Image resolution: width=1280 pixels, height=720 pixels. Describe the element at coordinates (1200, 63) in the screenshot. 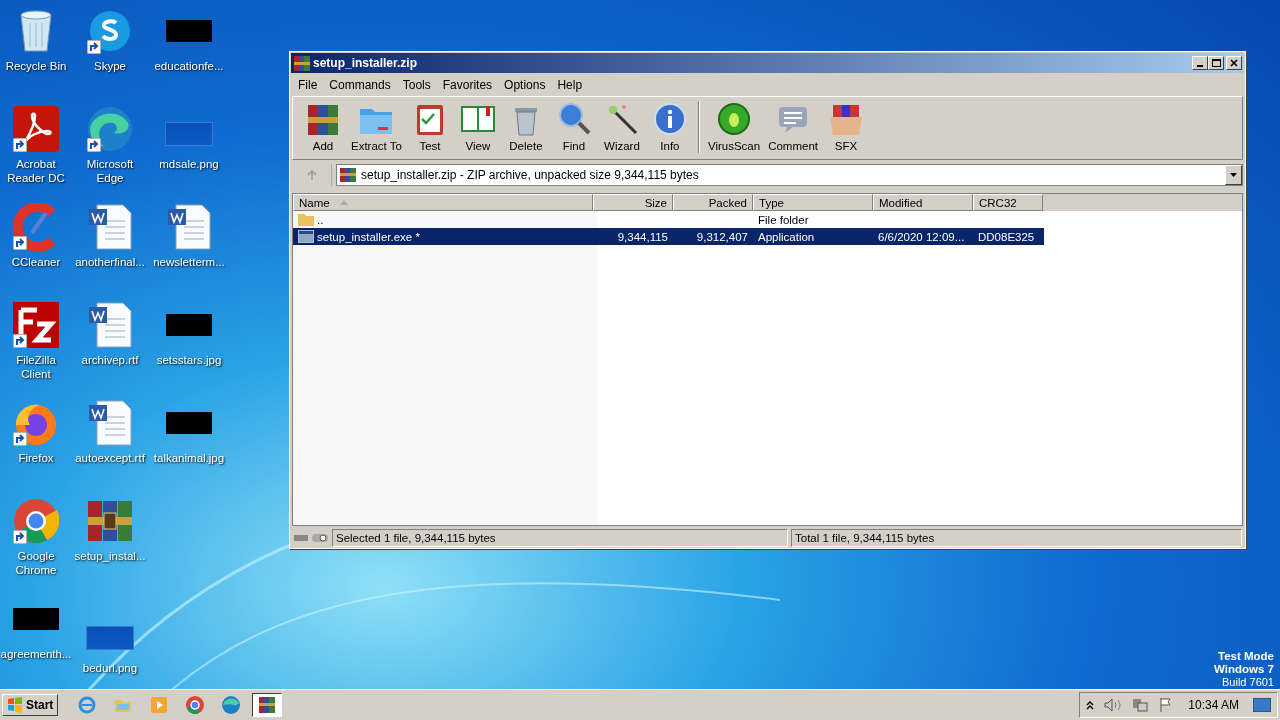

I see `minimize-button` at that location.